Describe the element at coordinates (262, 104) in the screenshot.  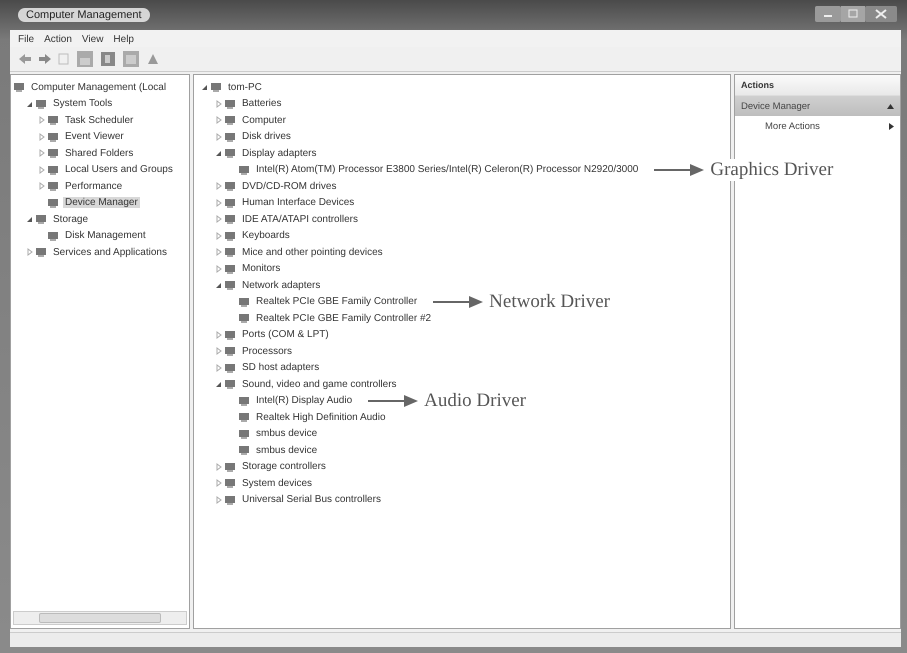
I see `device-item: Batteries` at that location.